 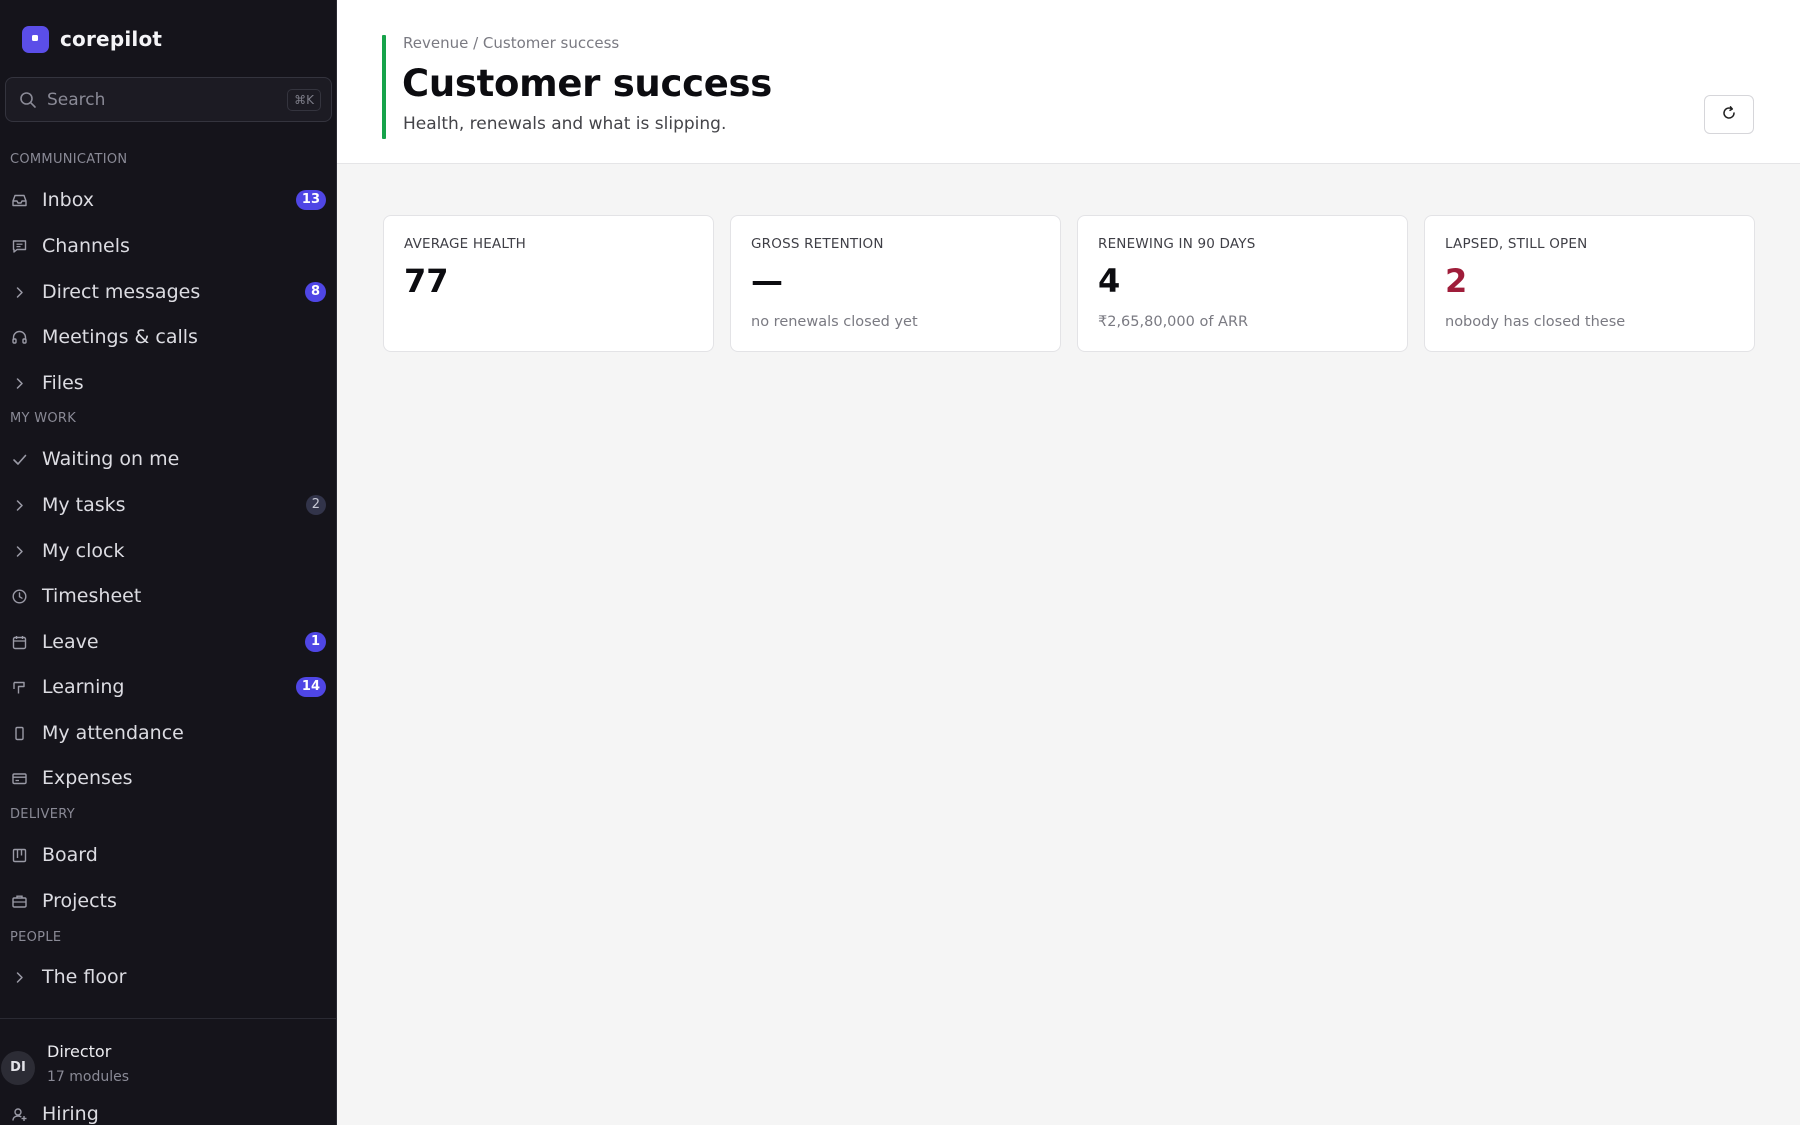 What do you see at coordinates (157, 99) in the screenshot?
I see `search-input` at bounding box center [157, 99].